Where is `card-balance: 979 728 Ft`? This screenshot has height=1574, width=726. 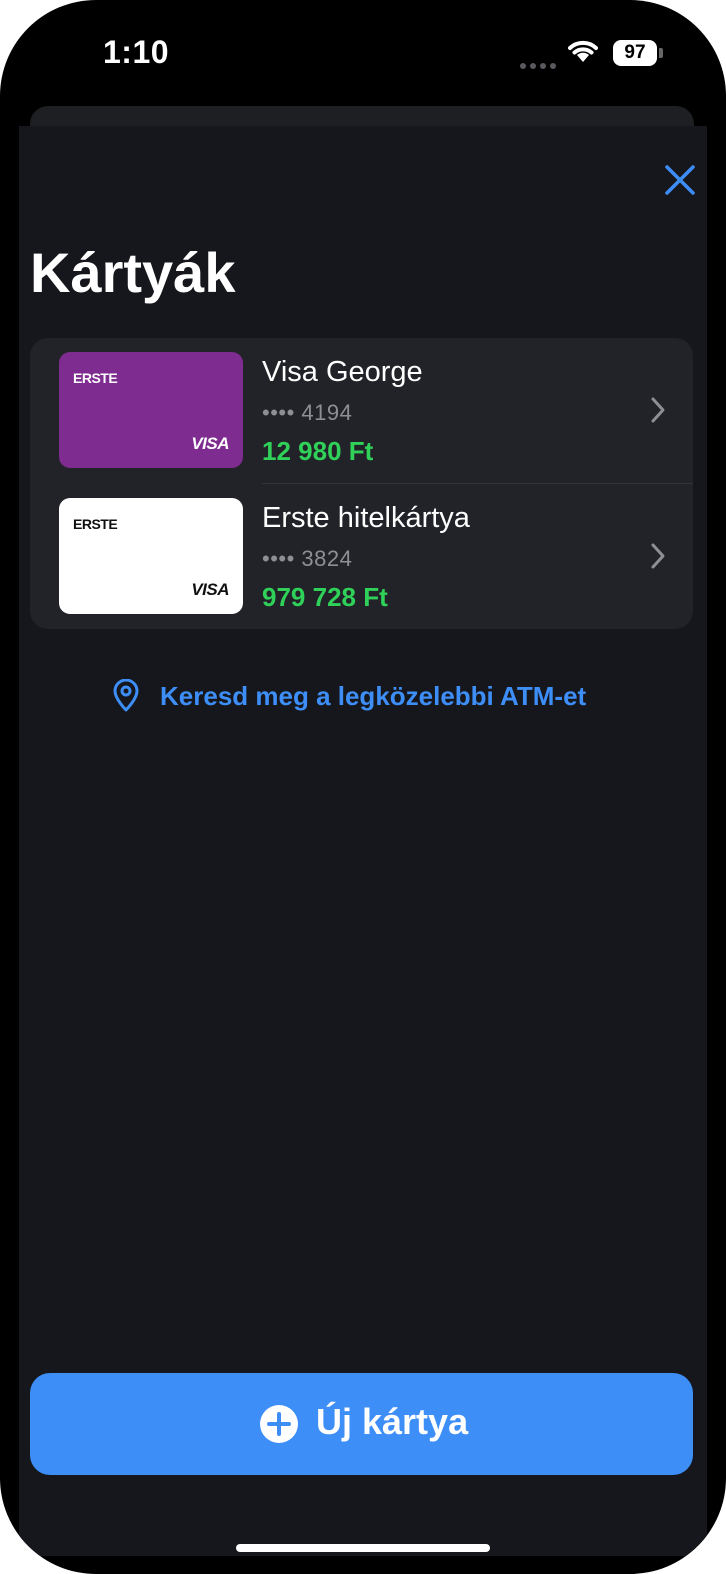 card-balance: 979 728 Ft is located at coordinates (325, 597).